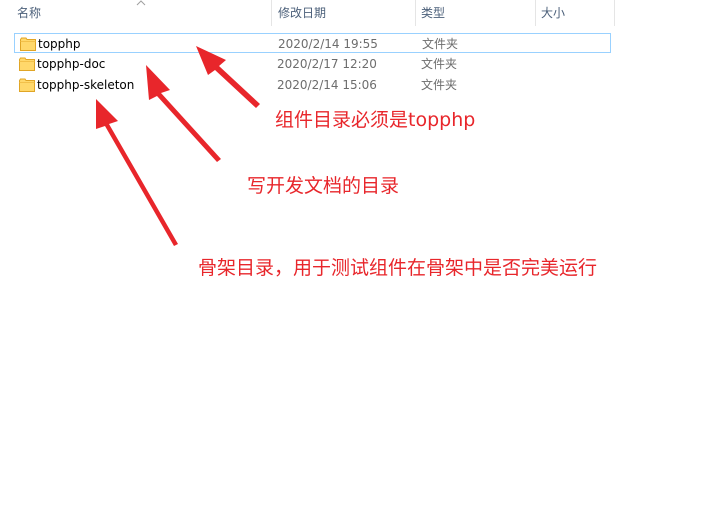 The height and width of the screenshot is (507, 723). Describe the element at coordinates (375, 120) in the screenshot. I see `annotation-label-topphp: 组件目录必须是topphp` at that location.